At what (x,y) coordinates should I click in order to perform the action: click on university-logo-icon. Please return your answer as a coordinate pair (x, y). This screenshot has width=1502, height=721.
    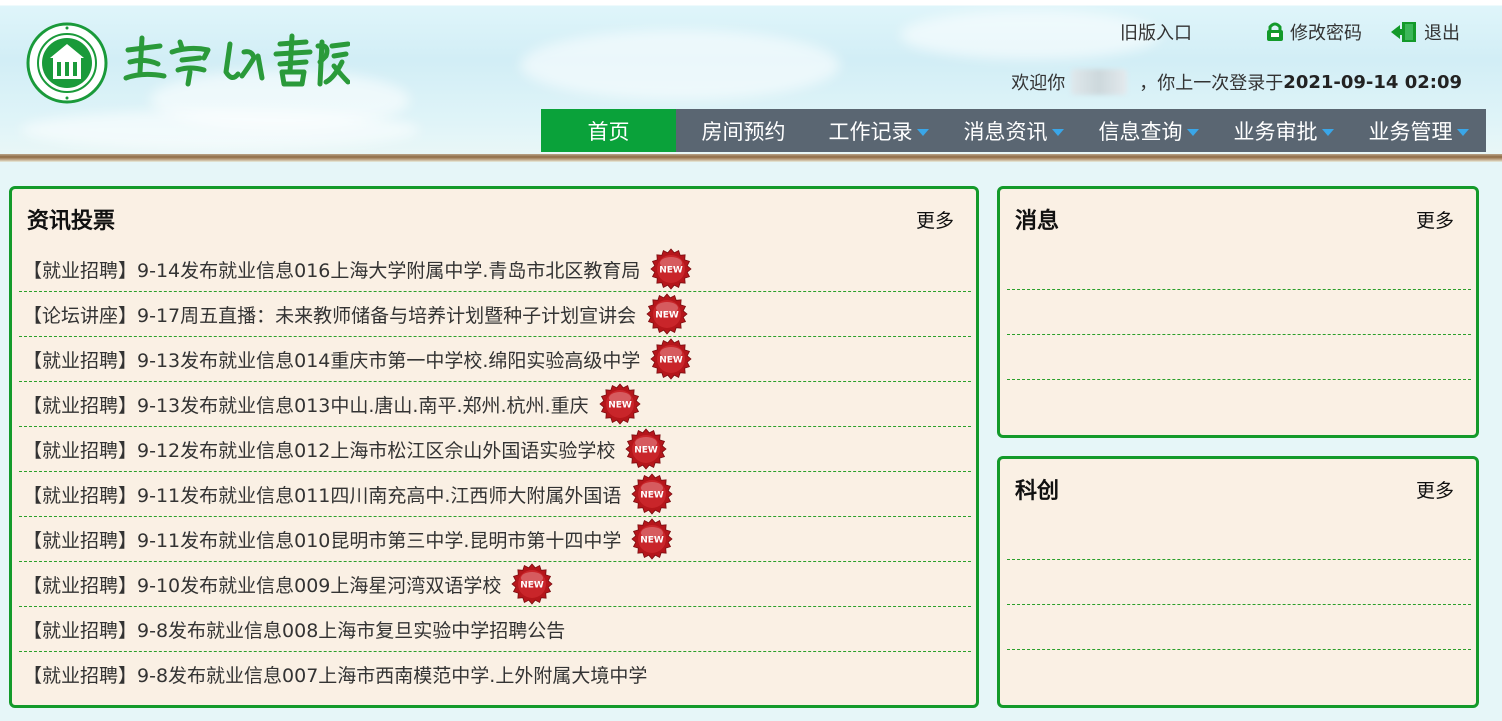
    Looking at the image, I should click on (67, 63).